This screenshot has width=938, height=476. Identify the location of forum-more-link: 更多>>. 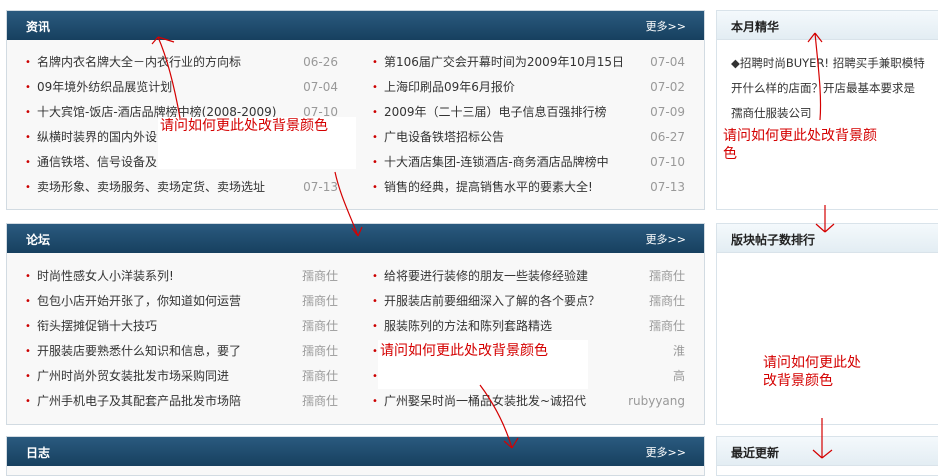
(666, 239).